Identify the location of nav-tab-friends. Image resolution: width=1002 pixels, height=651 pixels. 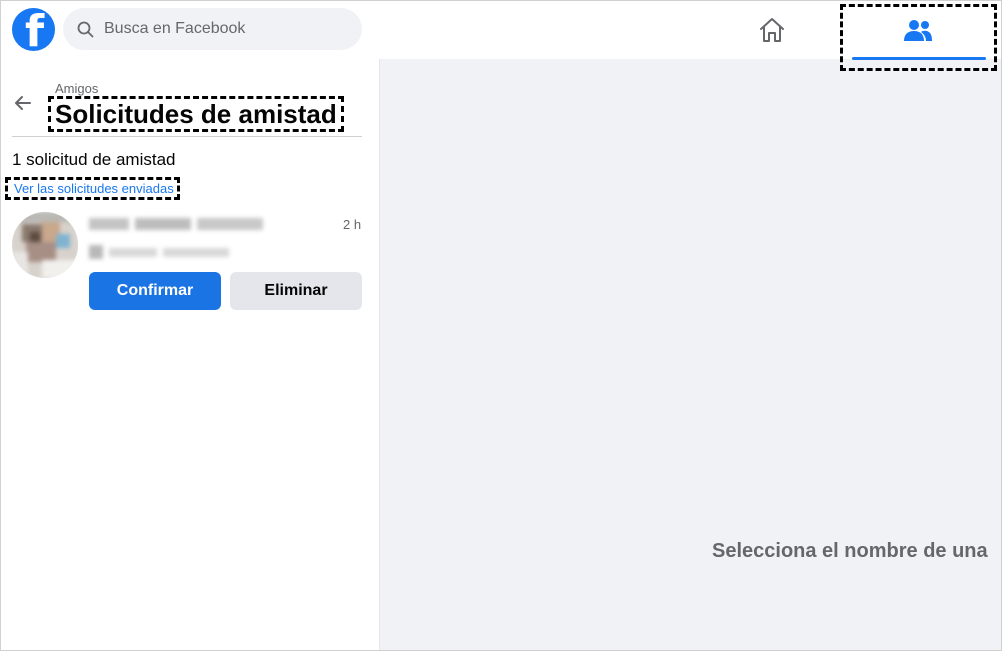
(918, 37).